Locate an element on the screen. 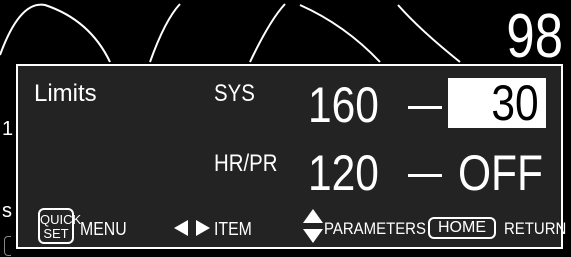 The width and height of the screenshot is (571, 257). quick-set-key-line2: SET is located at coordinates (56, 233).